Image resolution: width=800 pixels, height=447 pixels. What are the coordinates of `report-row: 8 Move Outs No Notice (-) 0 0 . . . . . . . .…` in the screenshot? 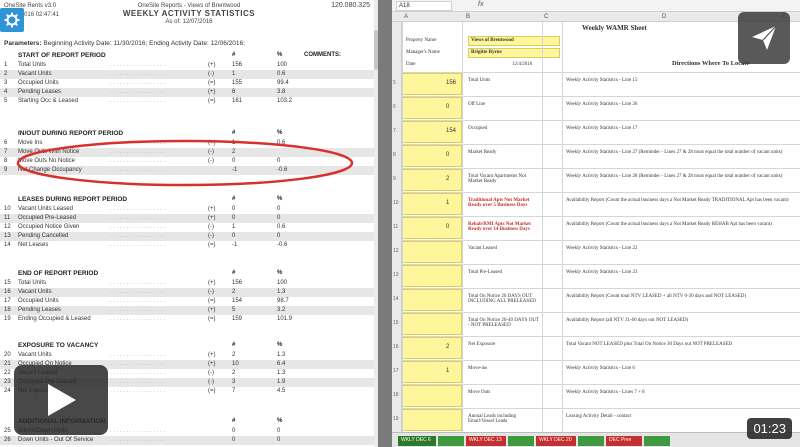 It's located at (189, 161).